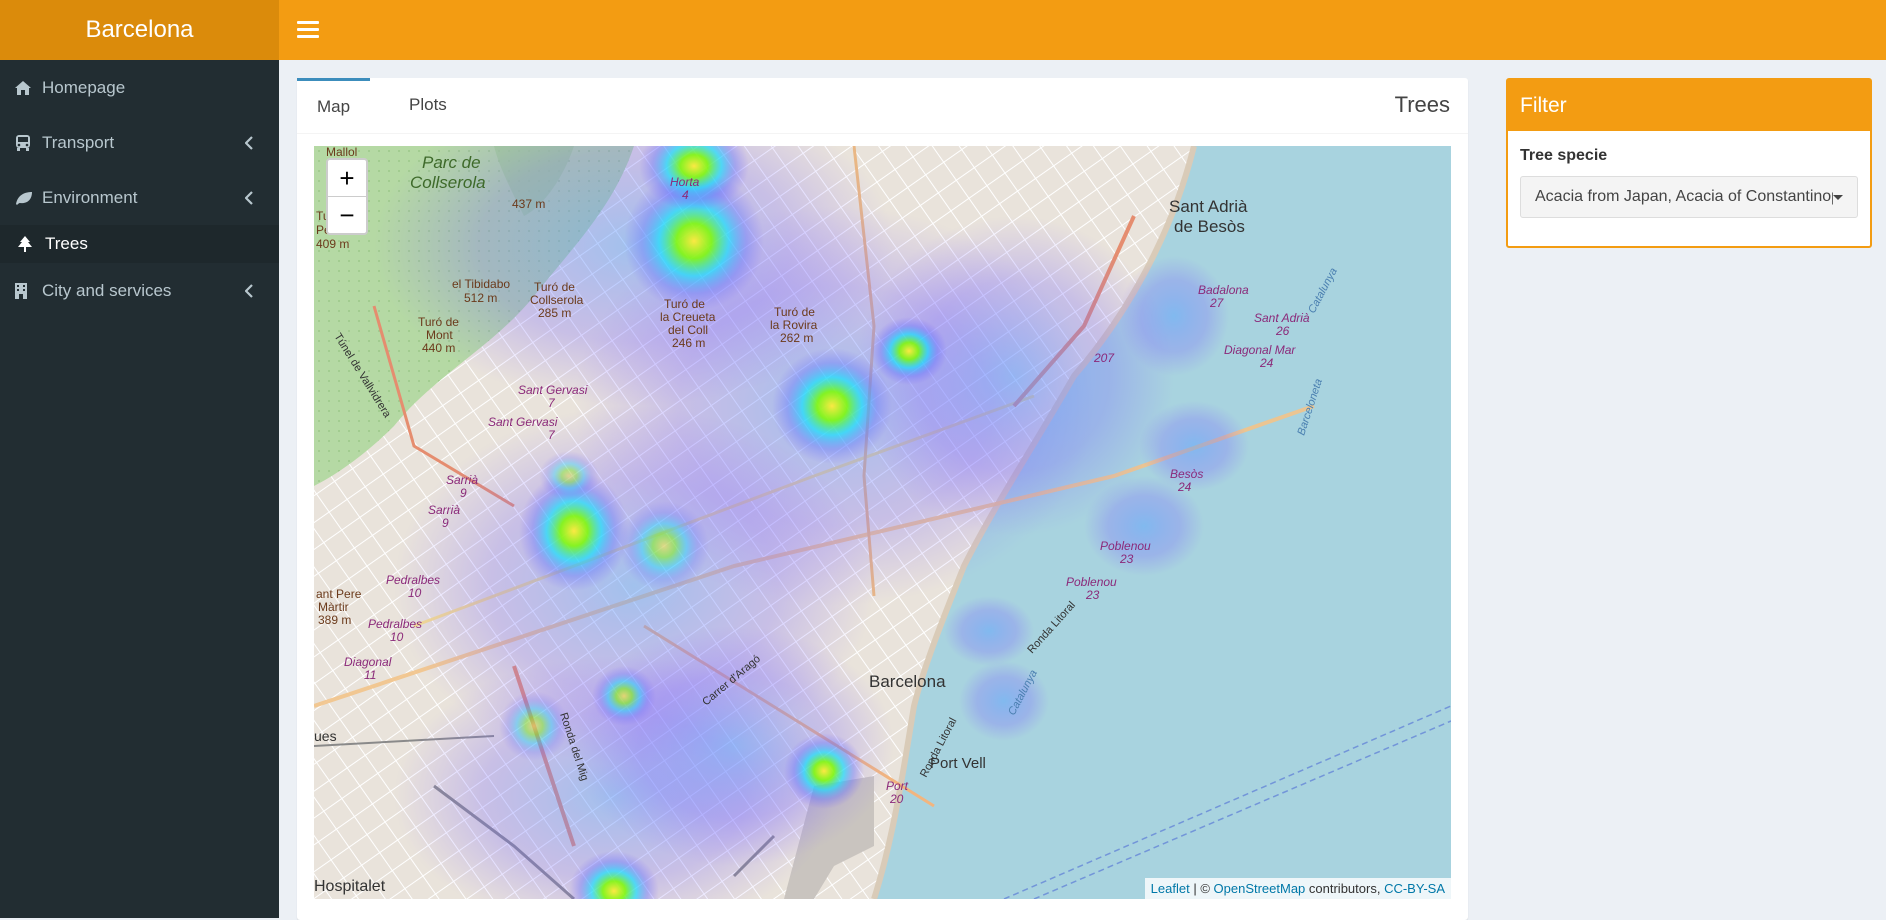 The height and width of the screenshot is (920, 1886). Describe the element at coordinates (325, 736) in the screenshot. I see `map-label: ues` at that location.